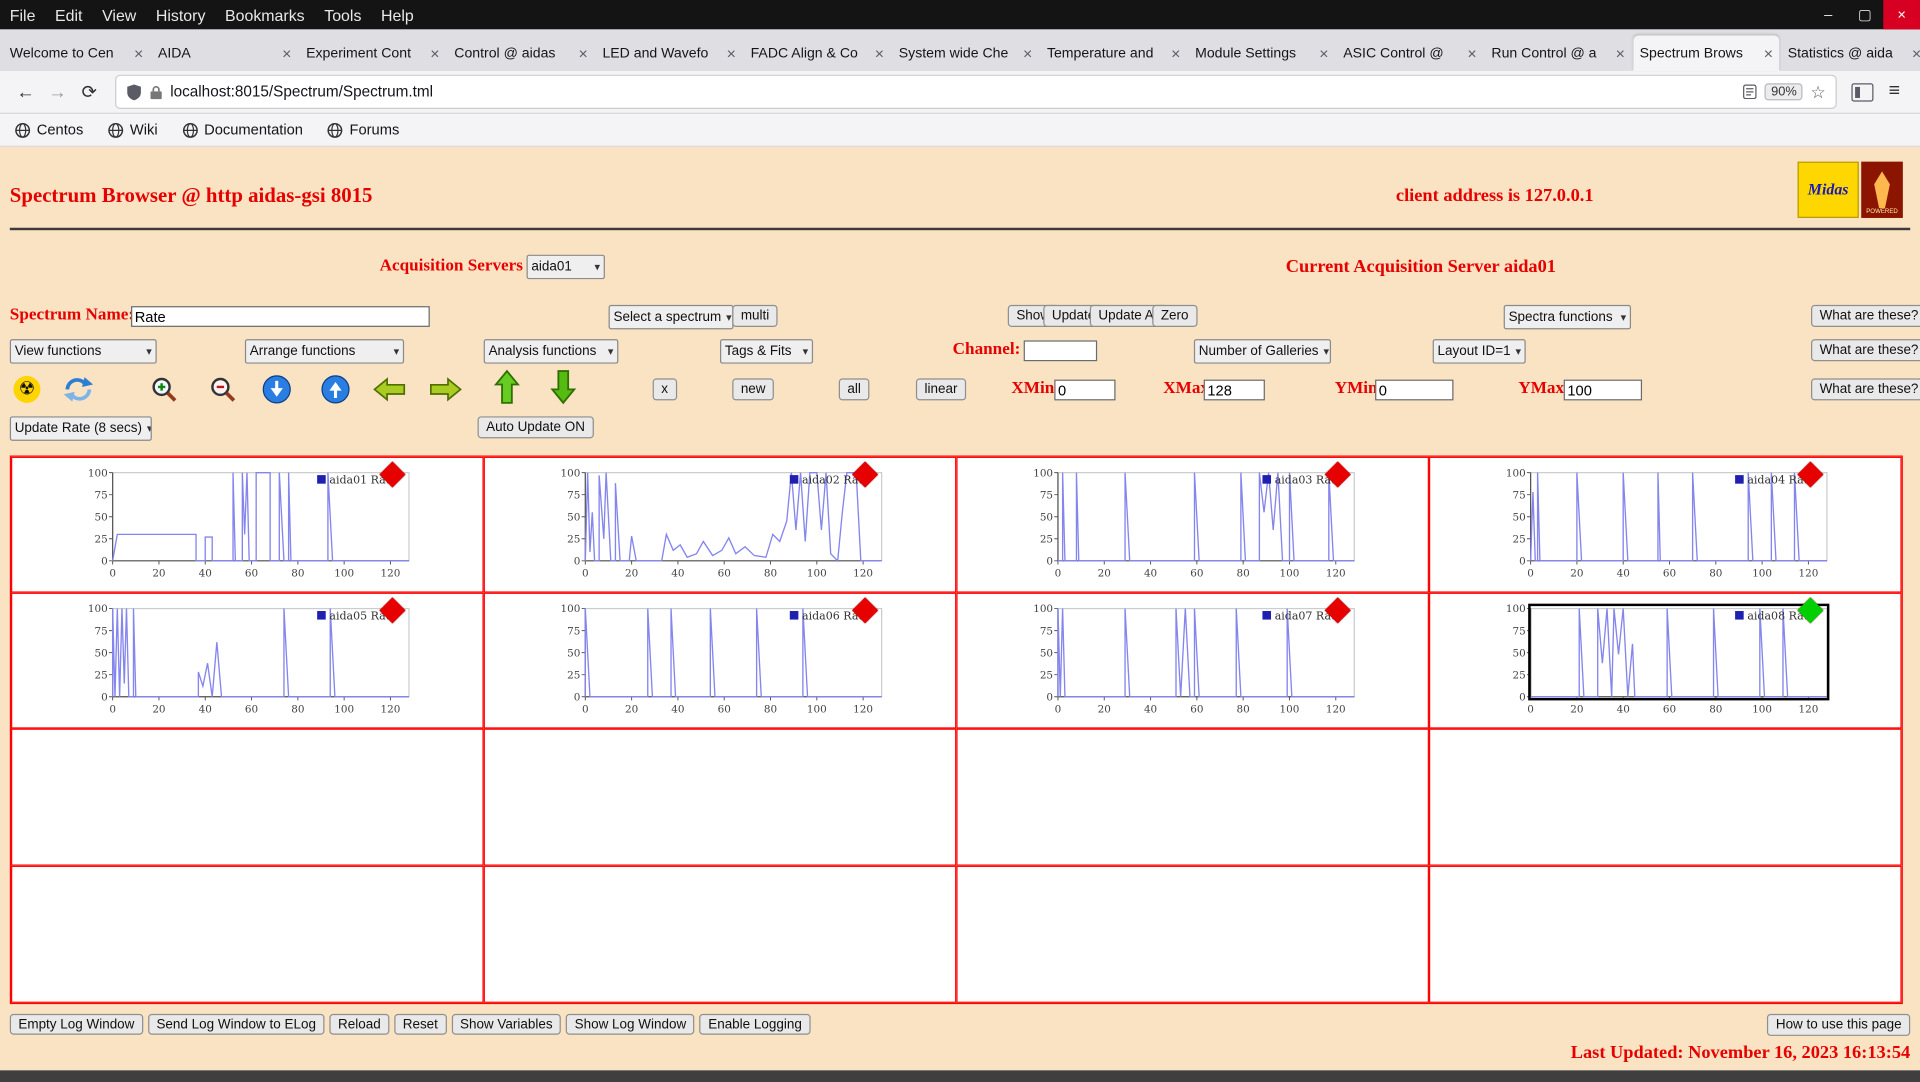 This screenshot has height=1082, width=1920. What do you see at coordinates (1817, 91) in the screenshot?
I see `bookmark-star-icon: ☆` at bounding box center [1817, 91].